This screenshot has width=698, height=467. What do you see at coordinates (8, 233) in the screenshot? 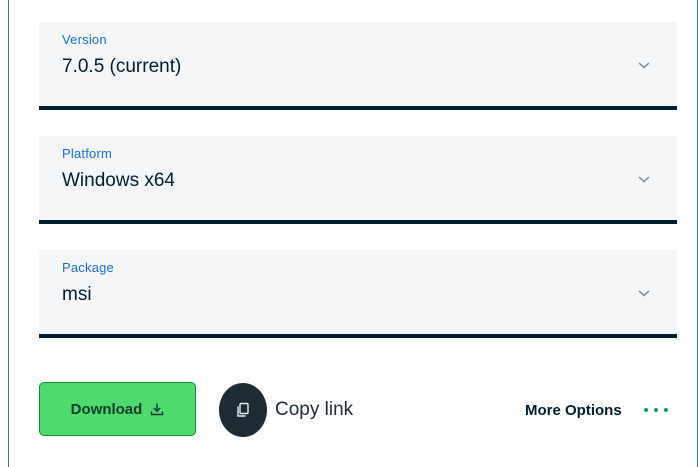
I see `frame-left-border` at bounding box center [8, 233].